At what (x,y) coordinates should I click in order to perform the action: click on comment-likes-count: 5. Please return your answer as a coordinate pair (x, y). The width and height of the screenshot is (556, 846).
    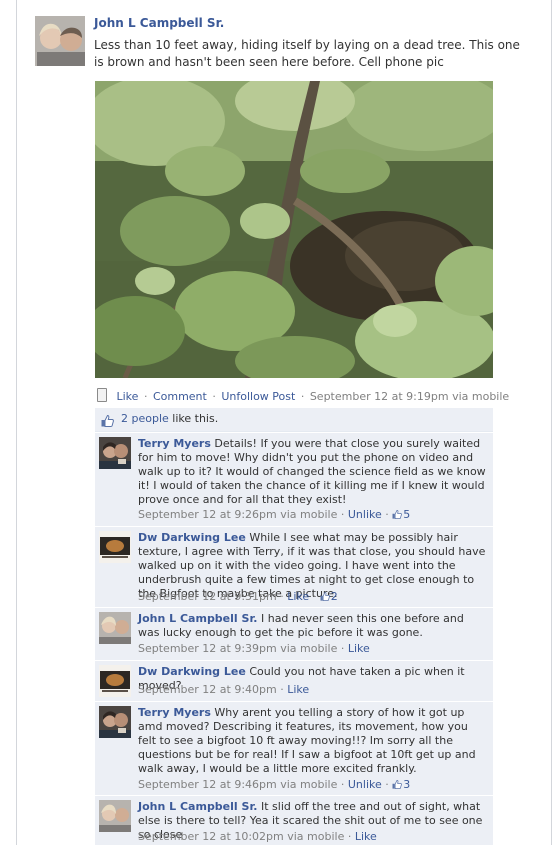
    Looking at the image, I should click on (401, 514).